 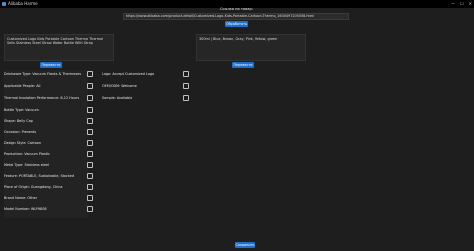 I want to click on property-row: Brand Name: Other, so click(x=48, y=198).